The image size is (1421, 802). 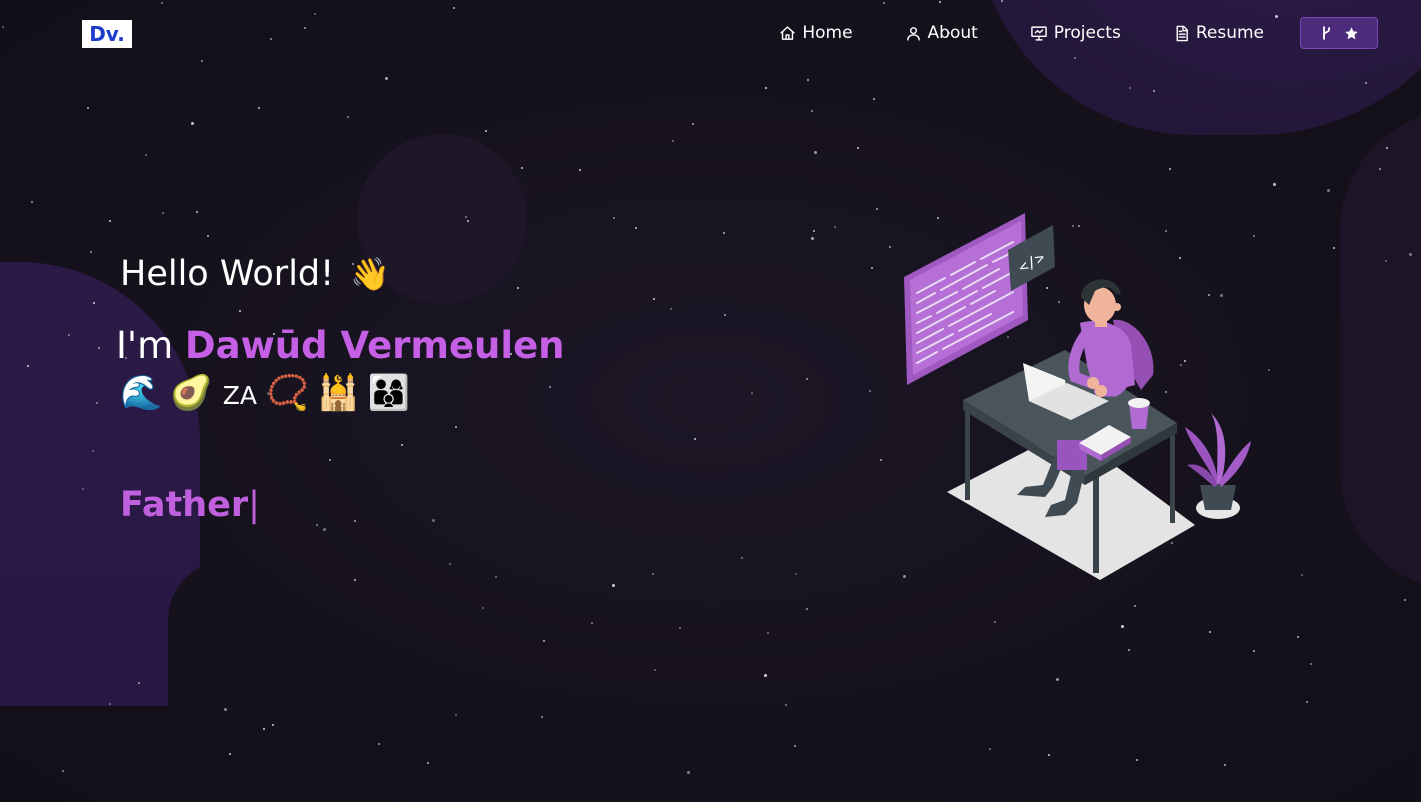 I want to click on intro-prefix: I'm, so click(x=150, y=345).